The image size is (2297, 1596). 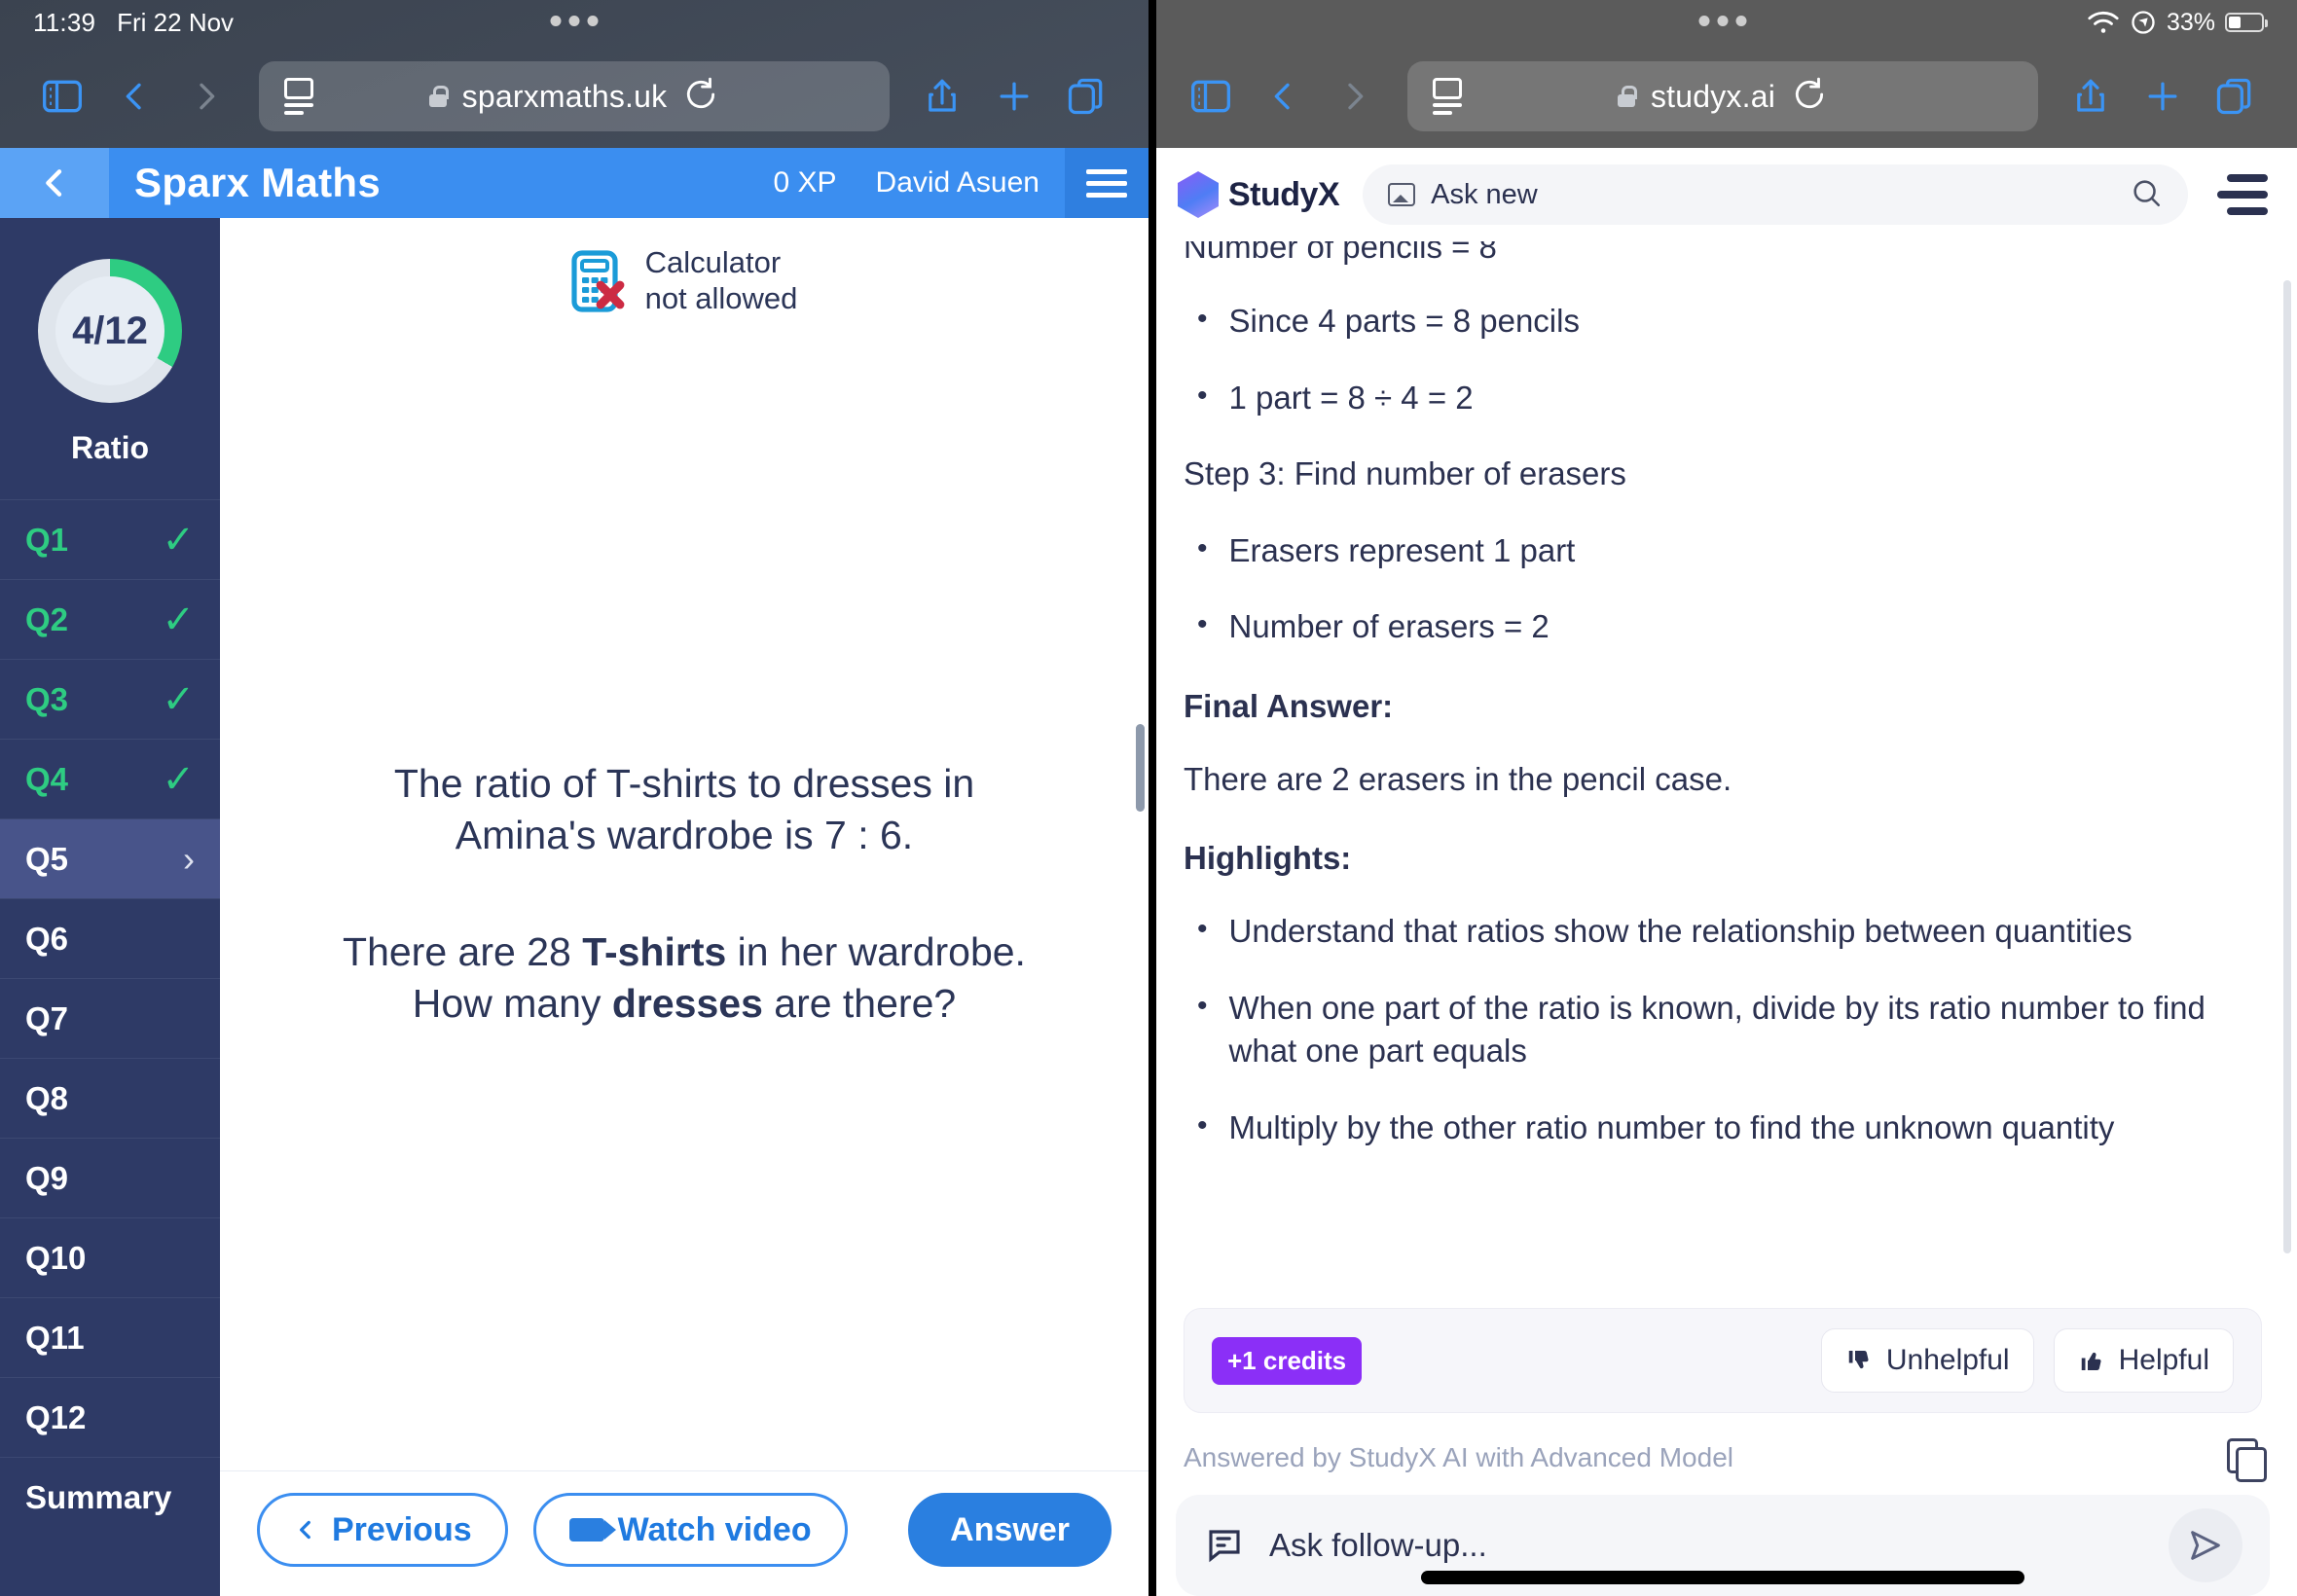 What do you see at coordinates (1713, 96) in the screenshot?
I see `right-url-text: studyx.ai` at bounding box center [1713, 96].